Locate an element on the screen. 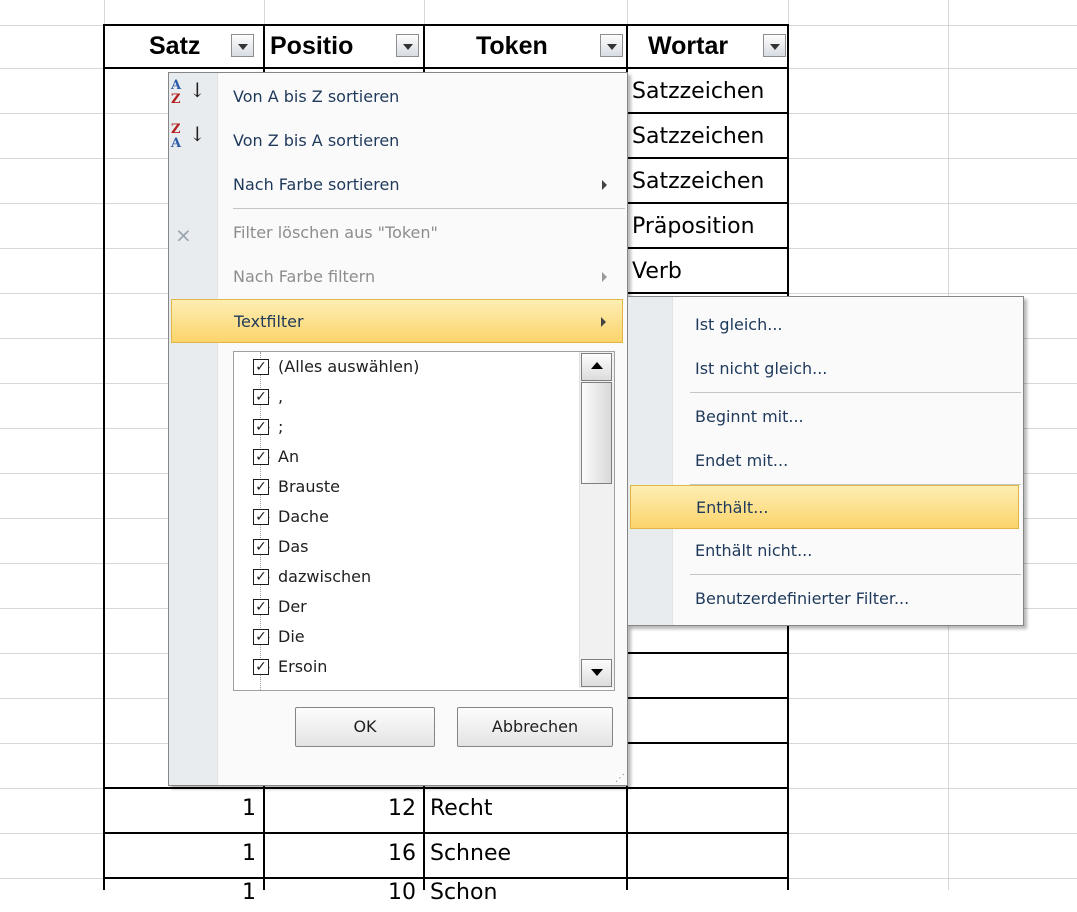 The height and width of the screenshot is (912, 1077). list-item: ✓, is located at coordinates (268, 397).